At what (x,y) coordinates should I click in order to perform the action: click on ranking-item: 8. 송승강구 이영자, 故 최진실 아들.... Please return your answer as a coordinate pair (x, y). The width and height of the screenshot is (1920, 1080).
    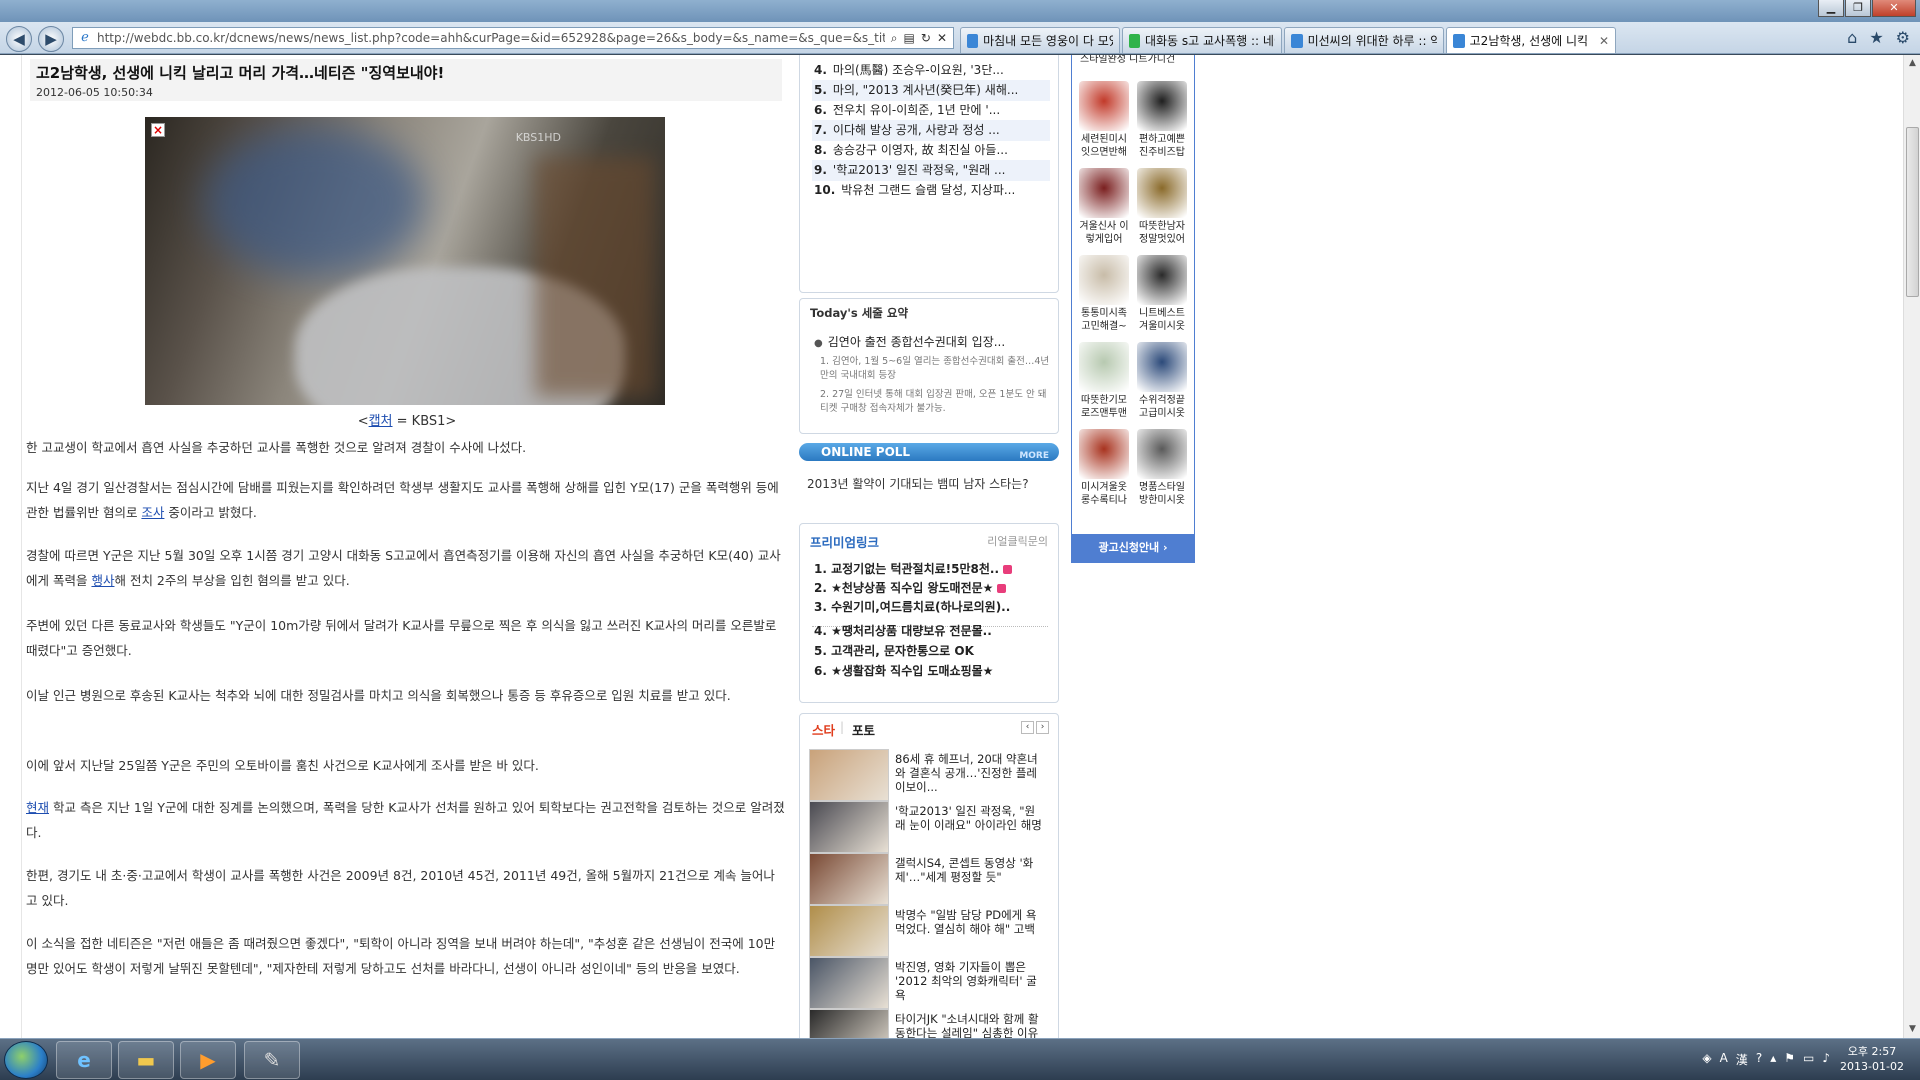
    Looking at the image, I should click on (931, 150).